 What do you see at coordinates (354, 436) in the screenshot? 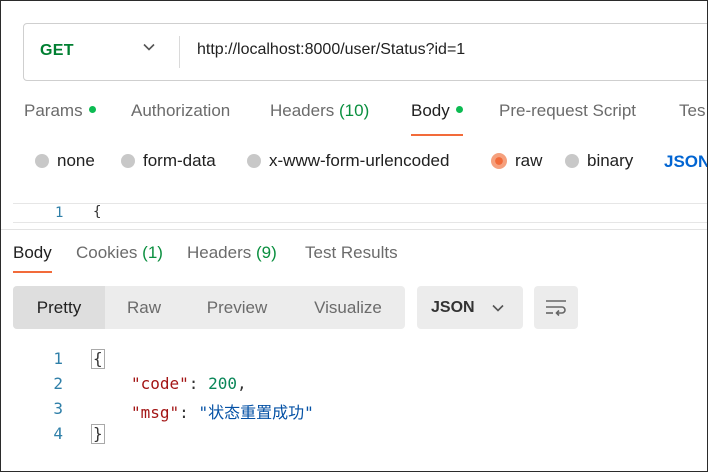
I see `code-line: 4 }` at bounding box center [354, 436].